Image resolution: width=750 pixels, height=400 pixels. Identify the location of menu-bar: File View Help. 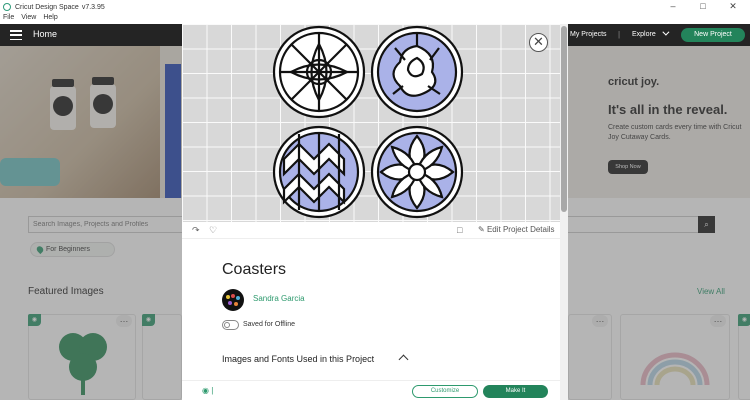
(375, 19).